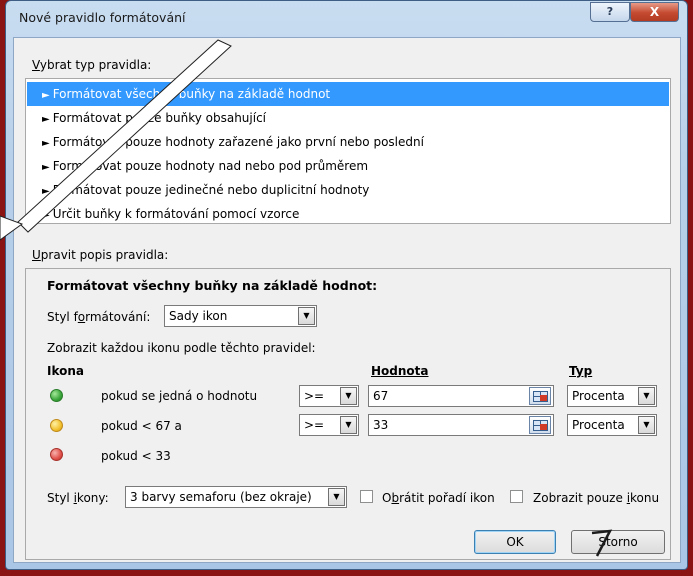 The height and width of the screenshot is (576, 693). What do you see at coordinates (602, 543) in the screenshot?
I see `cursor-mark` at bounding box center [602, 543].